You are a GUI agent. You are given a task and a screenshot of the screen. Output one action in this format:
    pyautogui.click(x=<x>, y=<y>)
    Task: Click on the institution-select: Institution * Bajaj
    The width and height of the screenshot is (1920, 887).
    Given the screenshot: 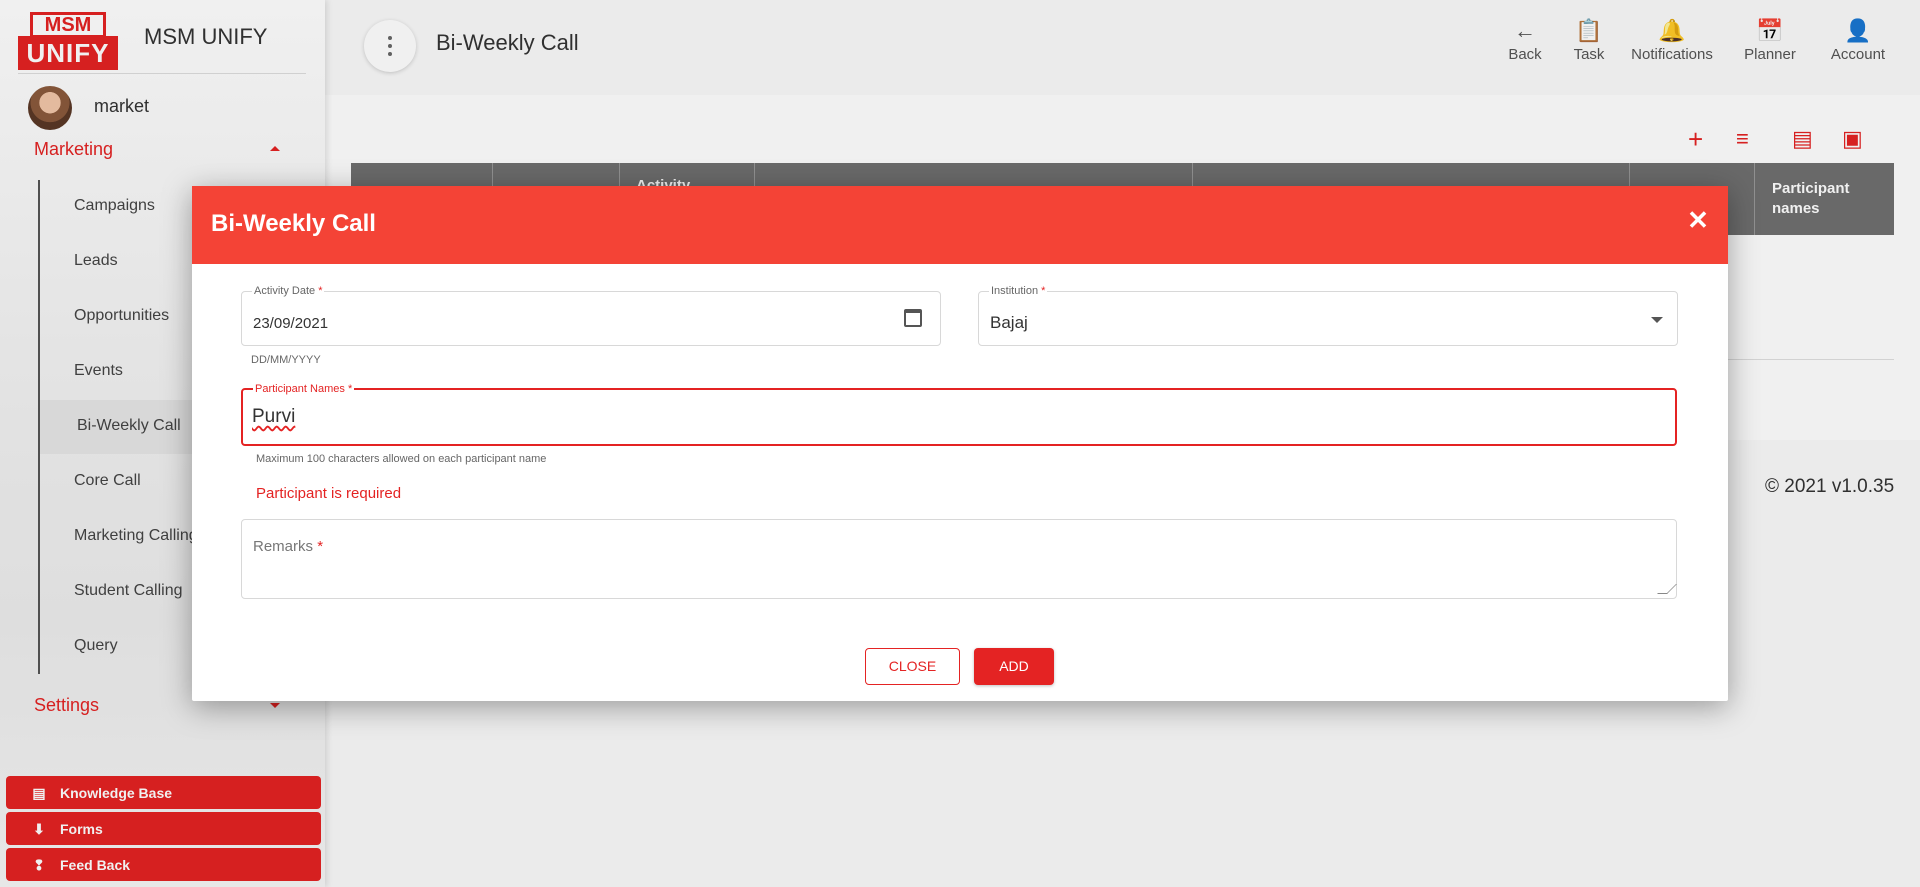 What is the action you would take?
    pyautogui.click(x=1328, y=315)
    